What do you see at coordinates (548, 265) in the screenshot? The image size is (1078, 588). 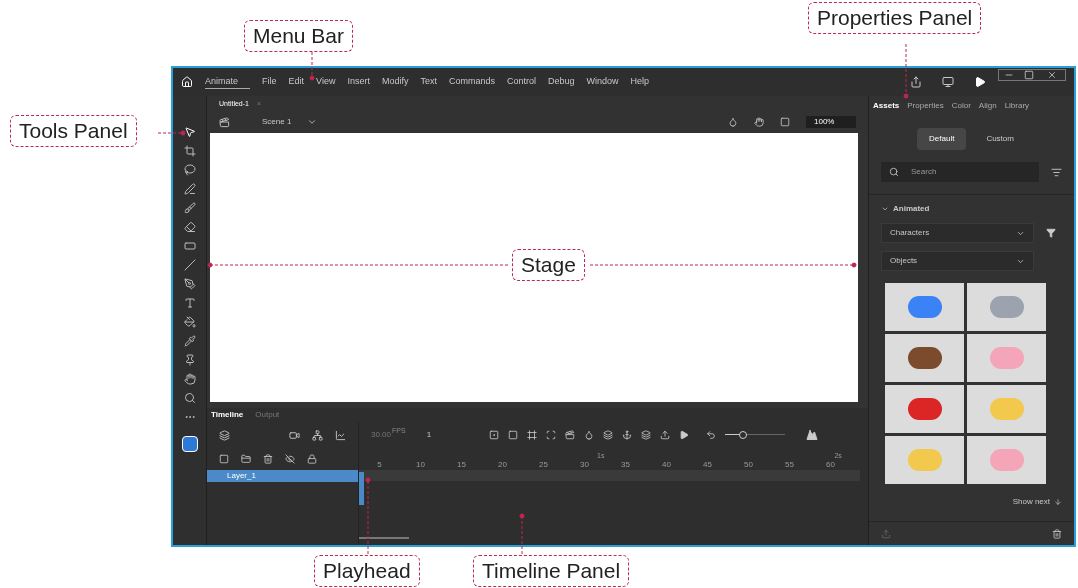 I see `callout-label: Stage` at bounding box center [548, 265].